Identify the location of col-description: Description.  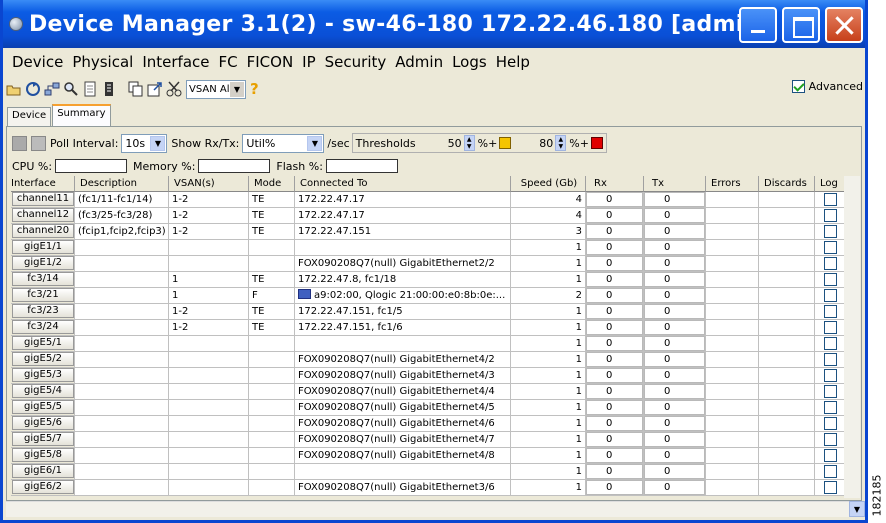
(122, 184).